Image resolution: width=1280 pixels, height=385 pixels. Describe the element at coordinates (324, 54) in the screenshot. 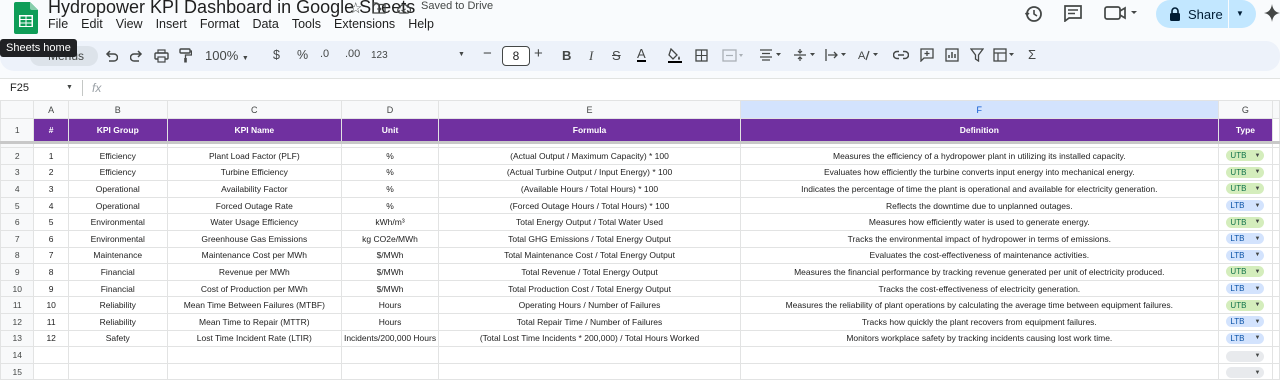

I see `decrease-decimal-button: .0` at that location.